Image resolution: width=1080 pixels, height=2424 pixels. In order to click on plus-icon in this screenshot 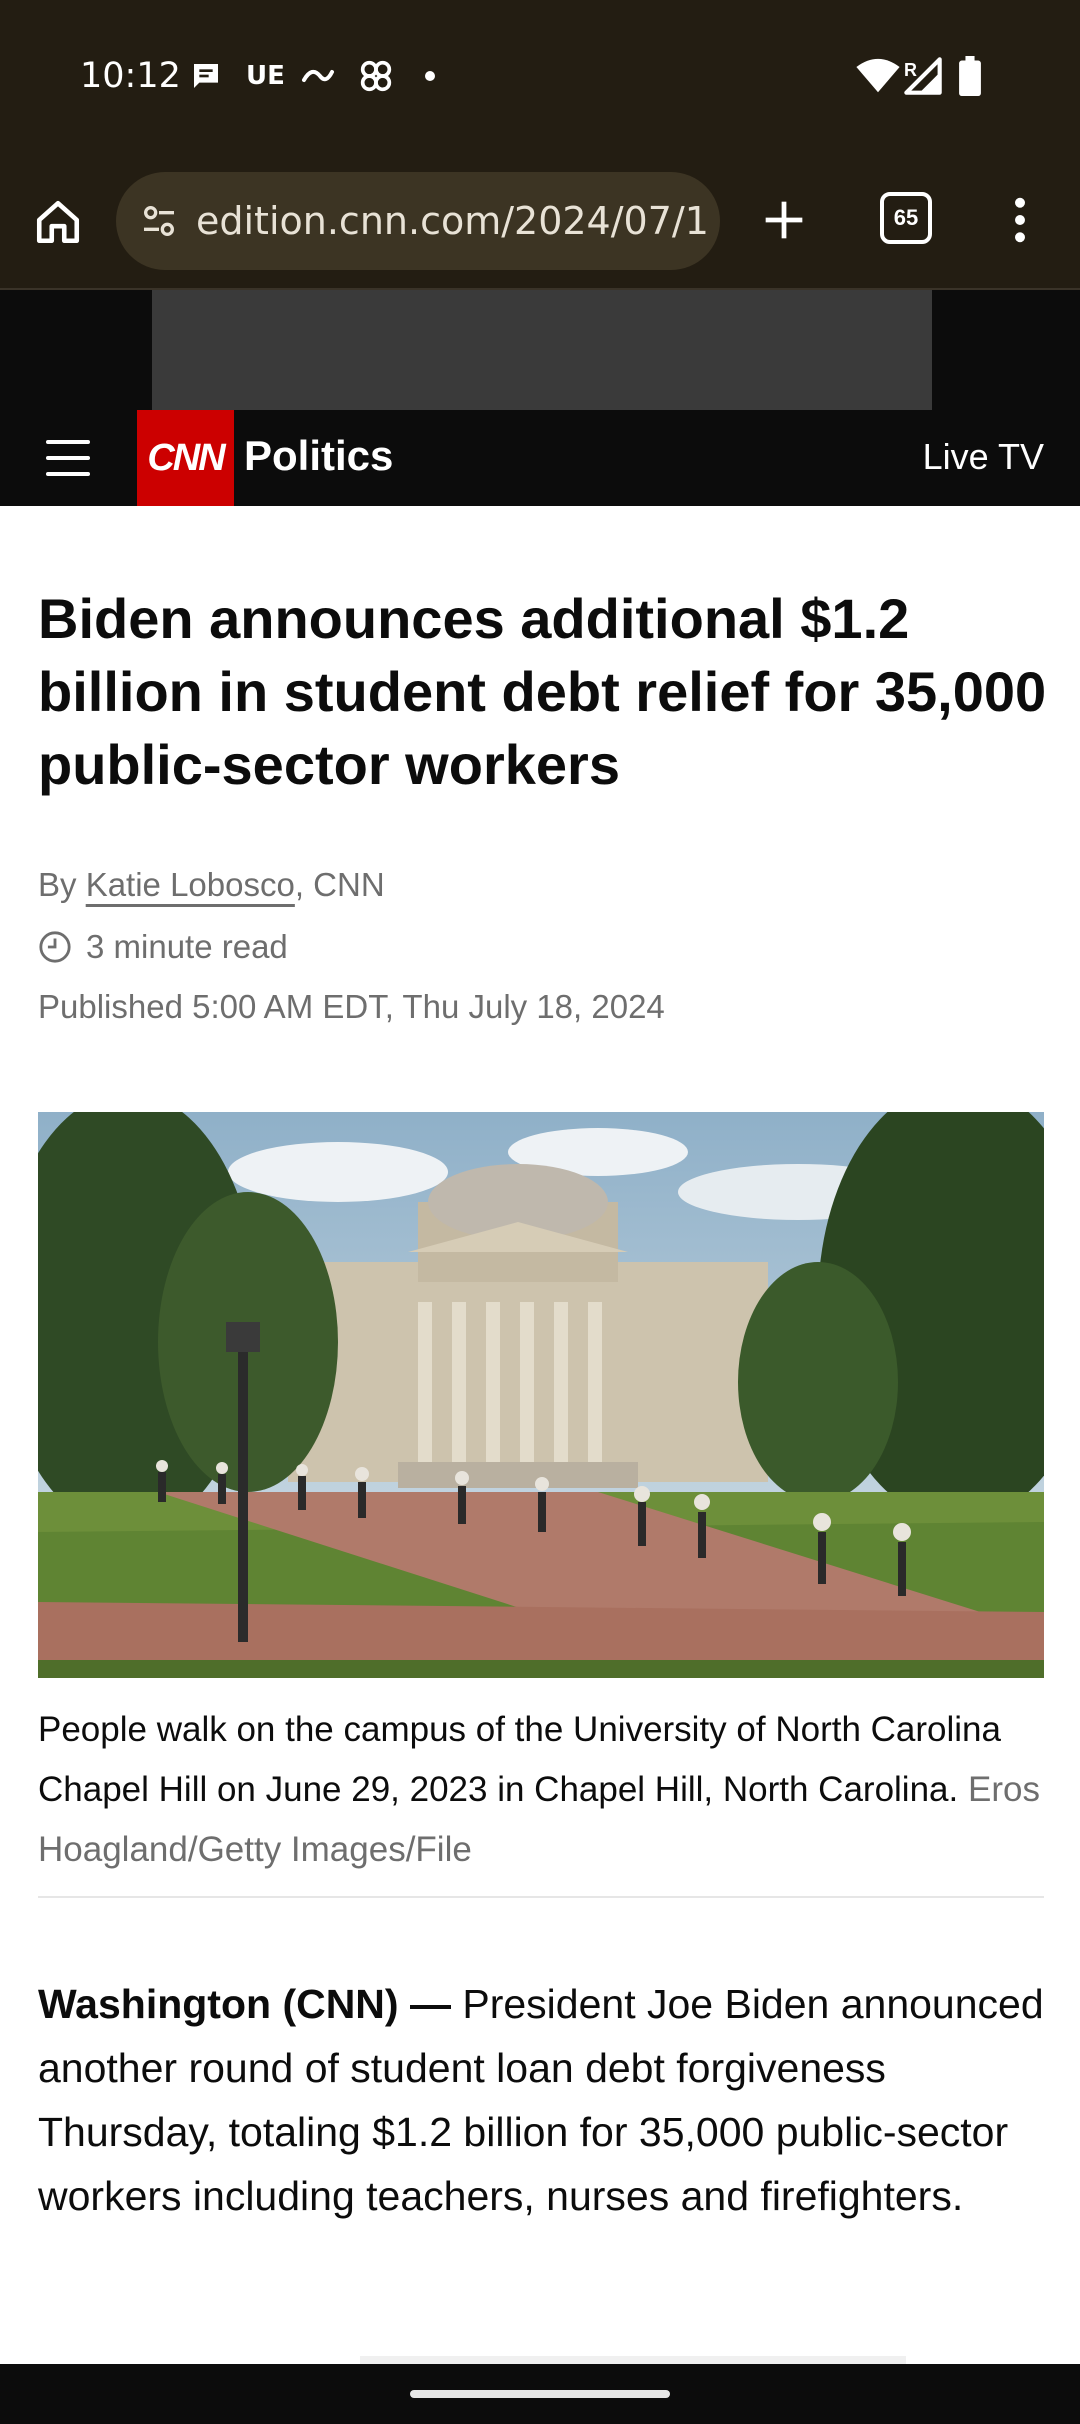, I will do `click(784, 220)`.